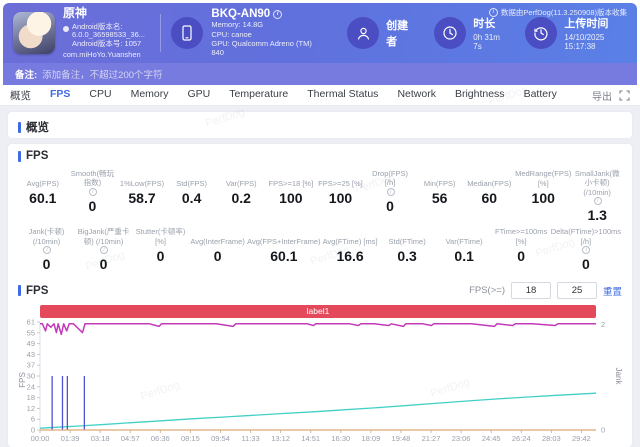 The height and width of the screenshot is (447, 640). What do you see at coordinates (416, 95) in the screenshot?
I see `tab-Network: Network` at bounding box center [416, 95].